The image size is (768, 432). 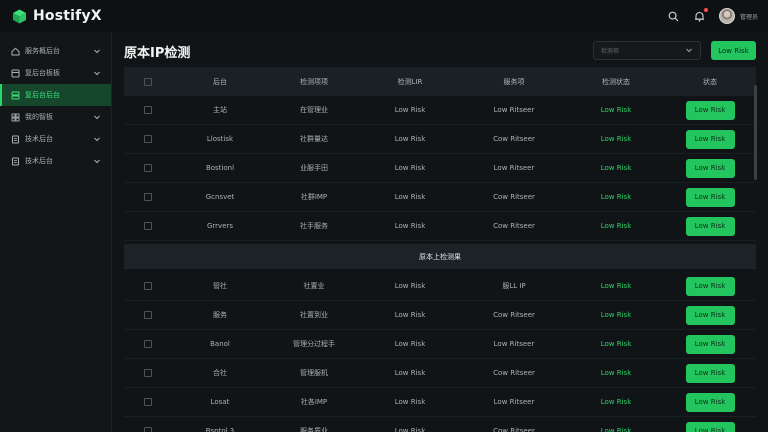 What do you see at coordinates (55, 161) in the screenshot?
I see `sidebar-item-tech-2: 技术后台` at bounding box center [55, 161].